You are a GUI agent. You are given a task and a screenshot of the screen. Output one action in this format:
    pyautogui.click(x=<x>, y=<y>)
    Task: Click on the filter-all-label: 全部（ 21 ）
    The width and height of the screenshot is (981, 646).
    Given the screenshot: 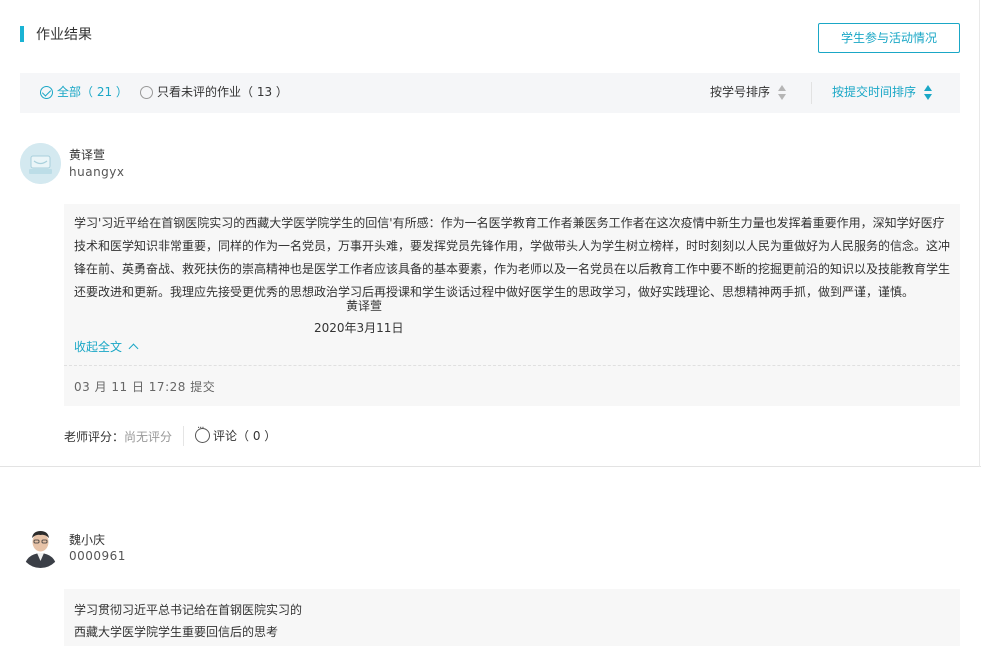 What is the action you would take?
    pyautogui.click(x=92, y=92)
    